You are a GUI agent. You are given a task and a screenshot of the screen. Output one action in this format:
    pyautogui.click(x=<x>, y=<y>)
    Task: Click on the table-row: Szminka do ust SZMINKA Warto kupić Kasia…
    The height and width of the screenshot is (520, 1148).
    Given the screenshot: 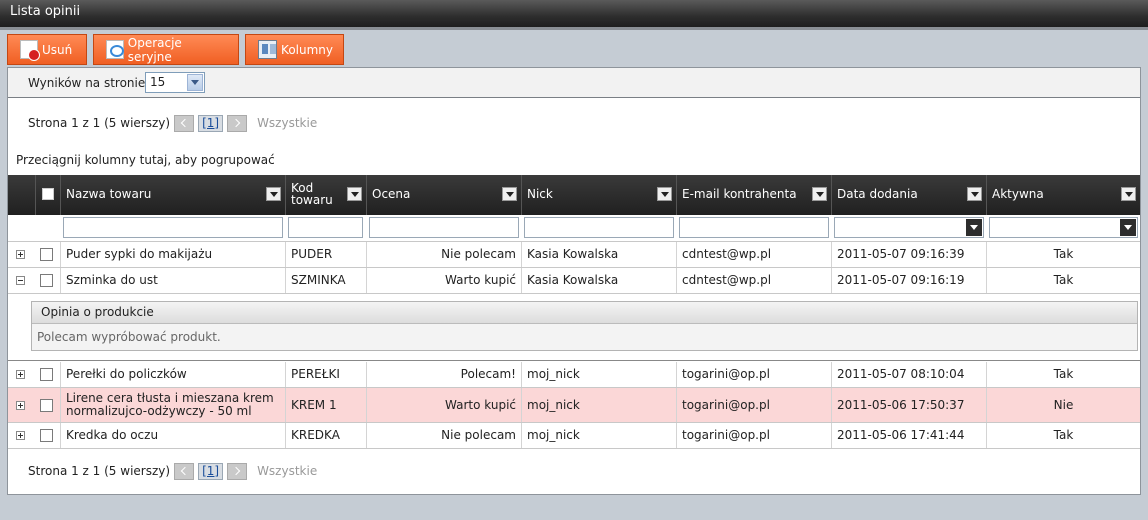 What is the action you would take?
    pyautogui.click(x=574, y=281)
    